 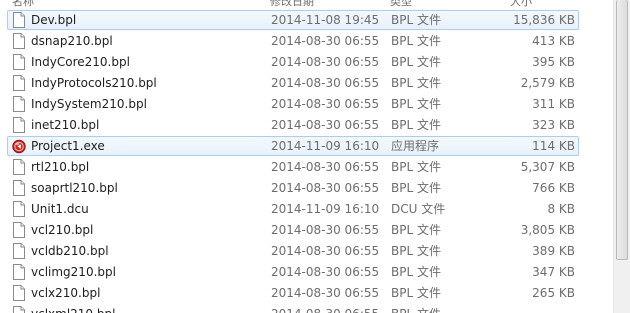 I want to click on column-header-date: 修改日期, so click(x=292, y=4).